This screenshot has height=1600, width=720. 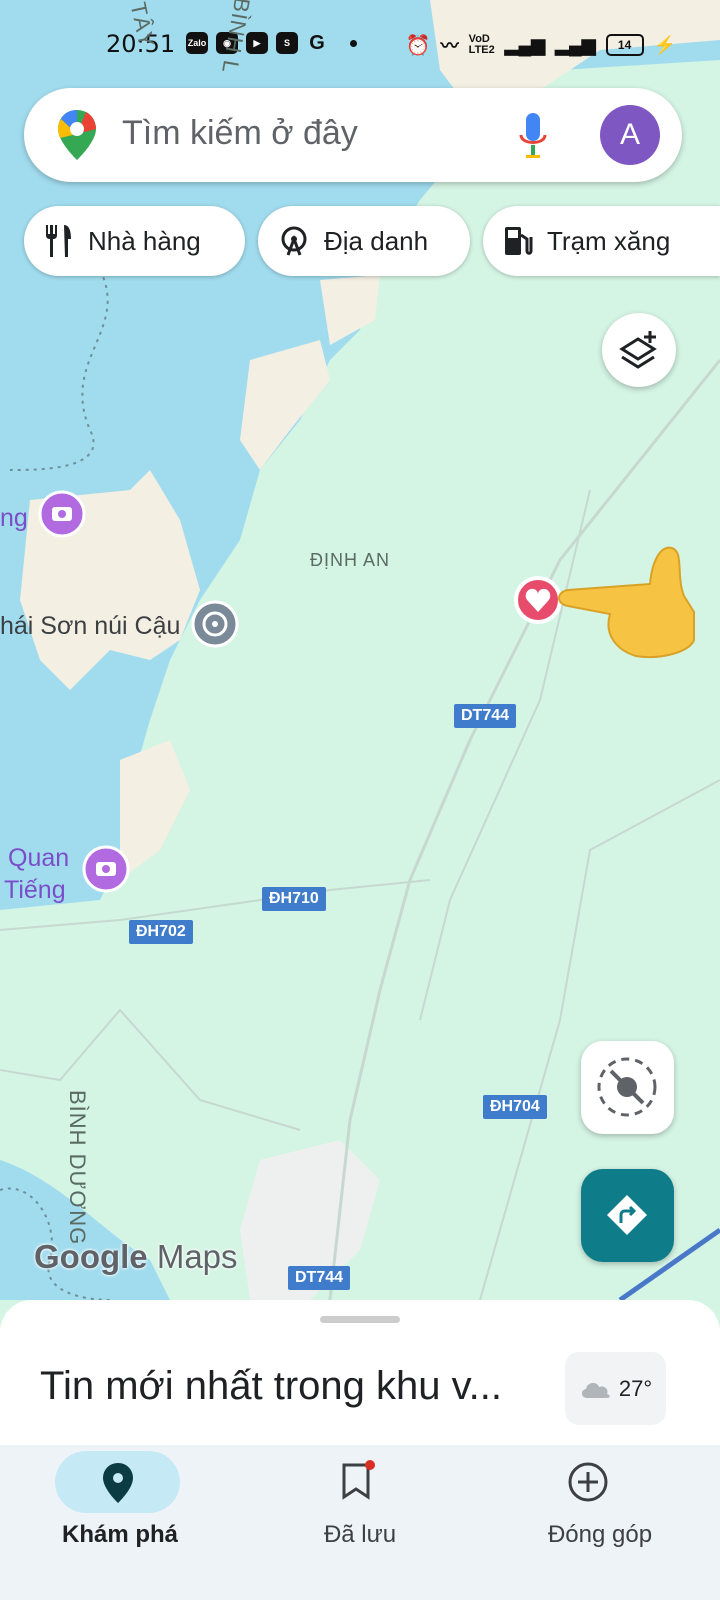 What do you see at coordinates (538, 600) in the screenshot?
I see `saved-heart-marker` at bounding box center [538, 600].